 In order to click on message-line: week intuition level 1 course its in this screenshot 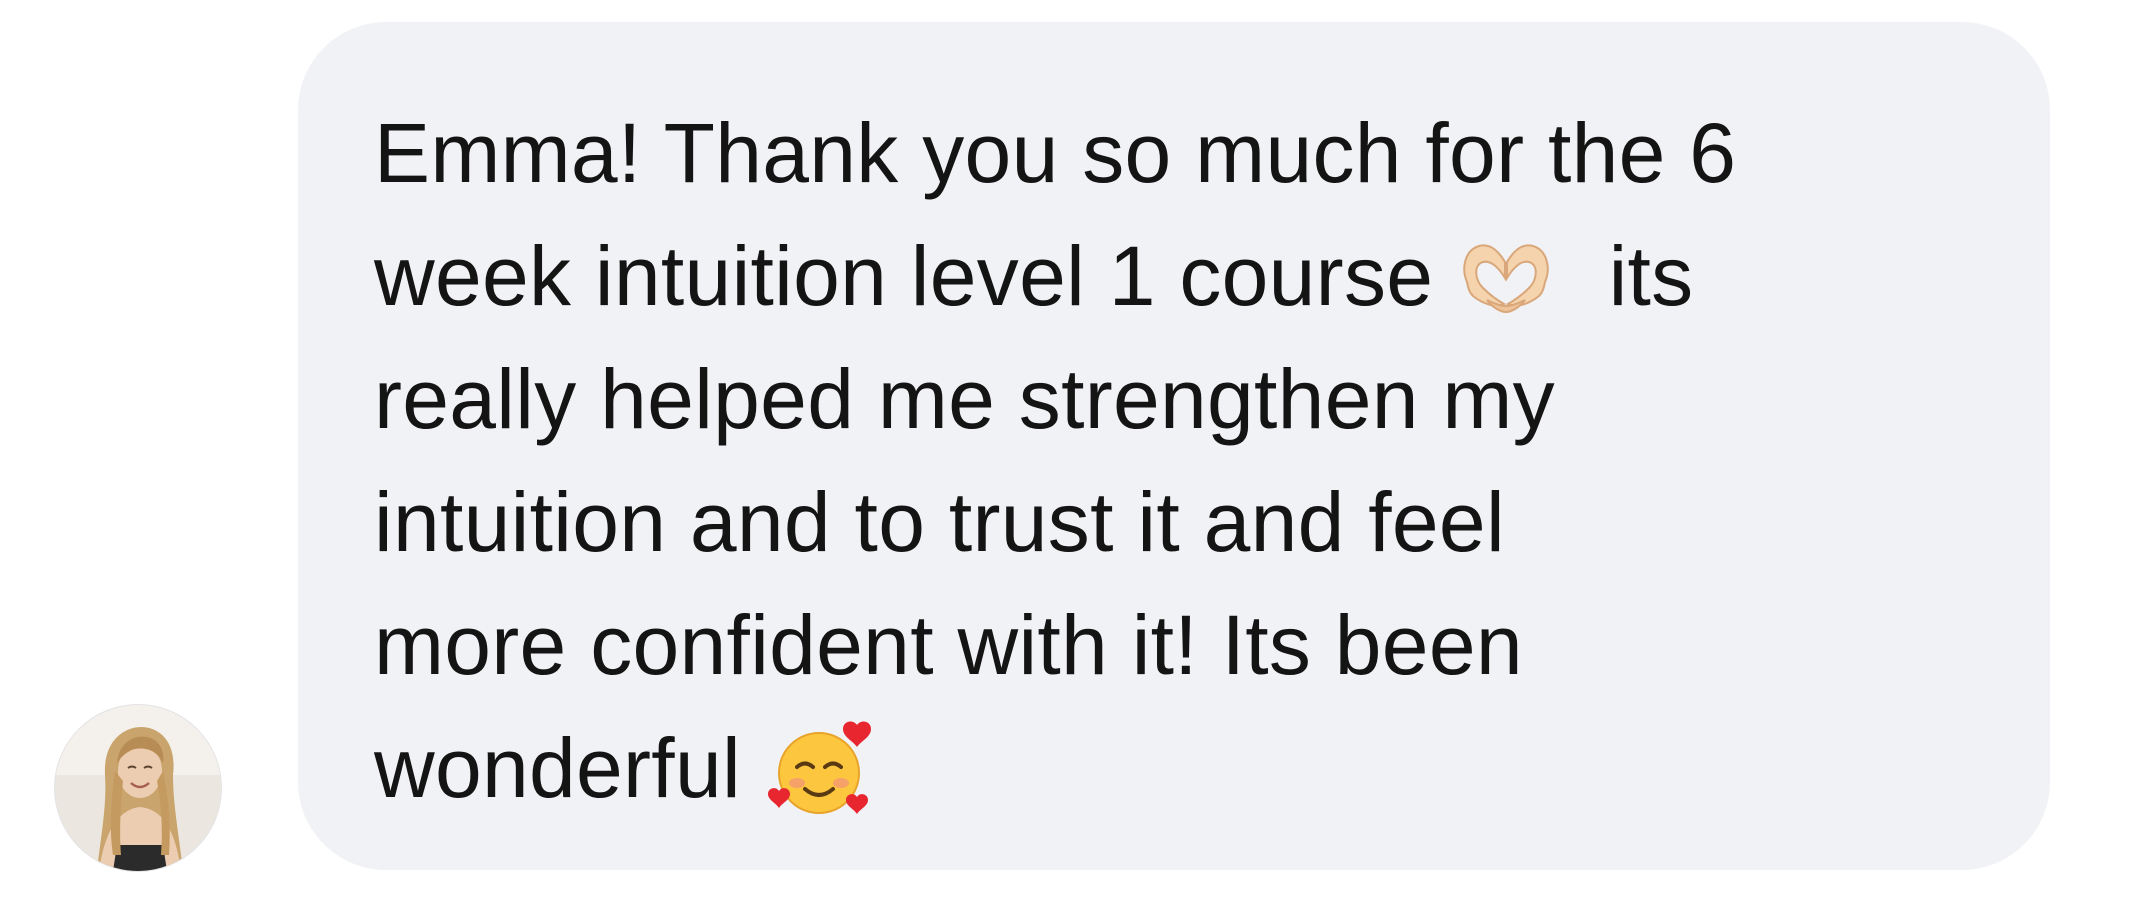, I will do `click(1034, 276)`.